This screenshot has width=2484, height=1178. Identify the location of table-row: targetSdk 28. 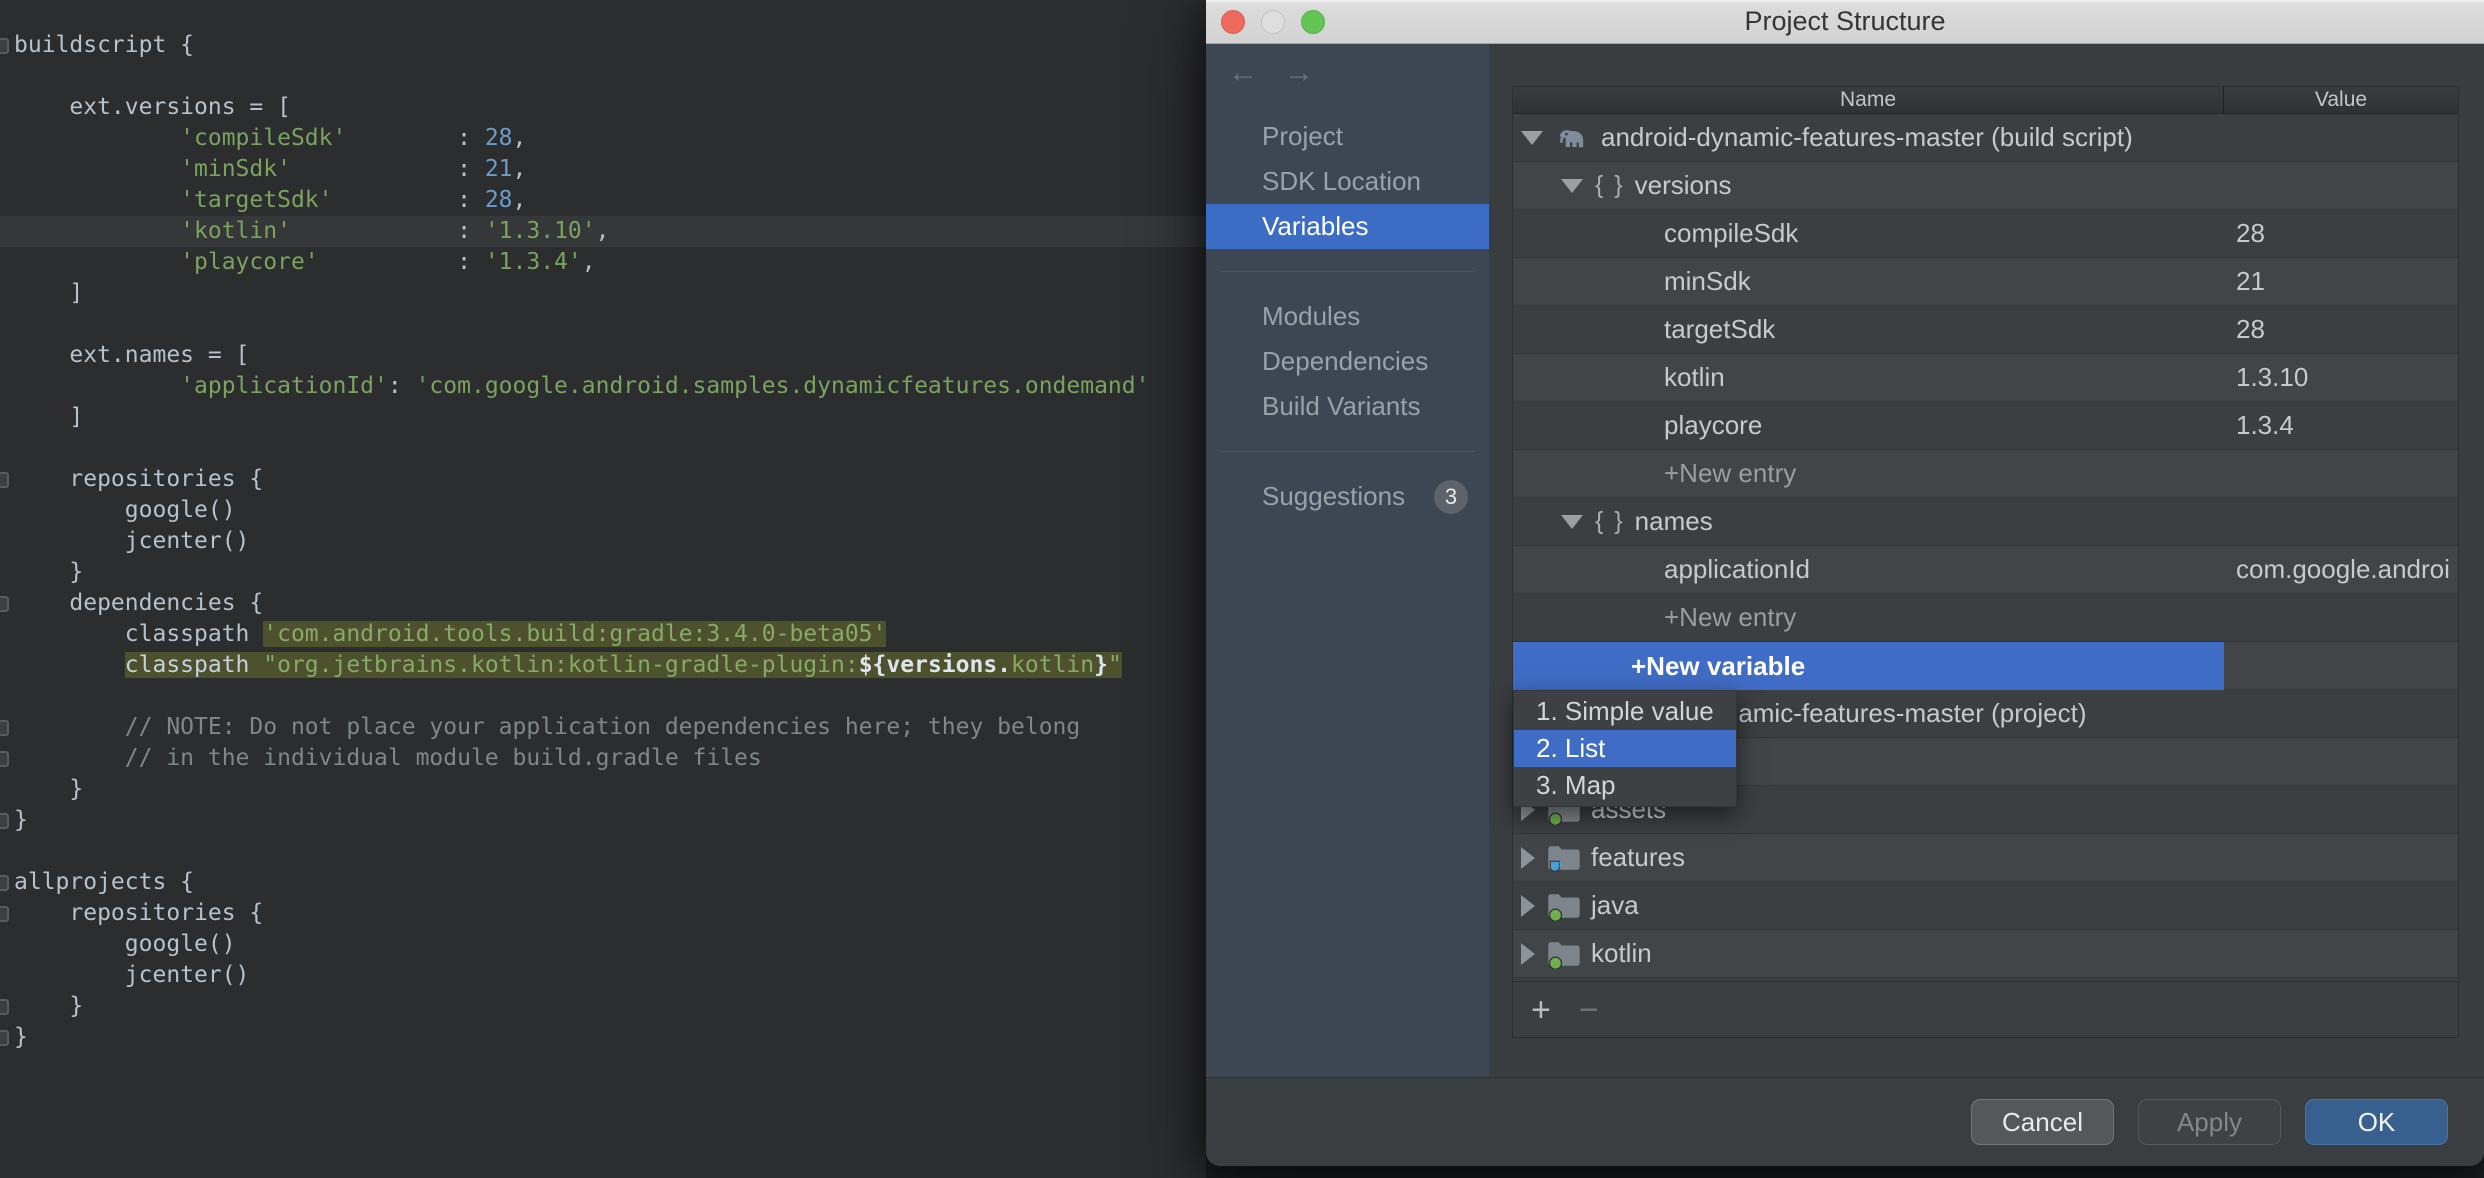
(1985, 330).